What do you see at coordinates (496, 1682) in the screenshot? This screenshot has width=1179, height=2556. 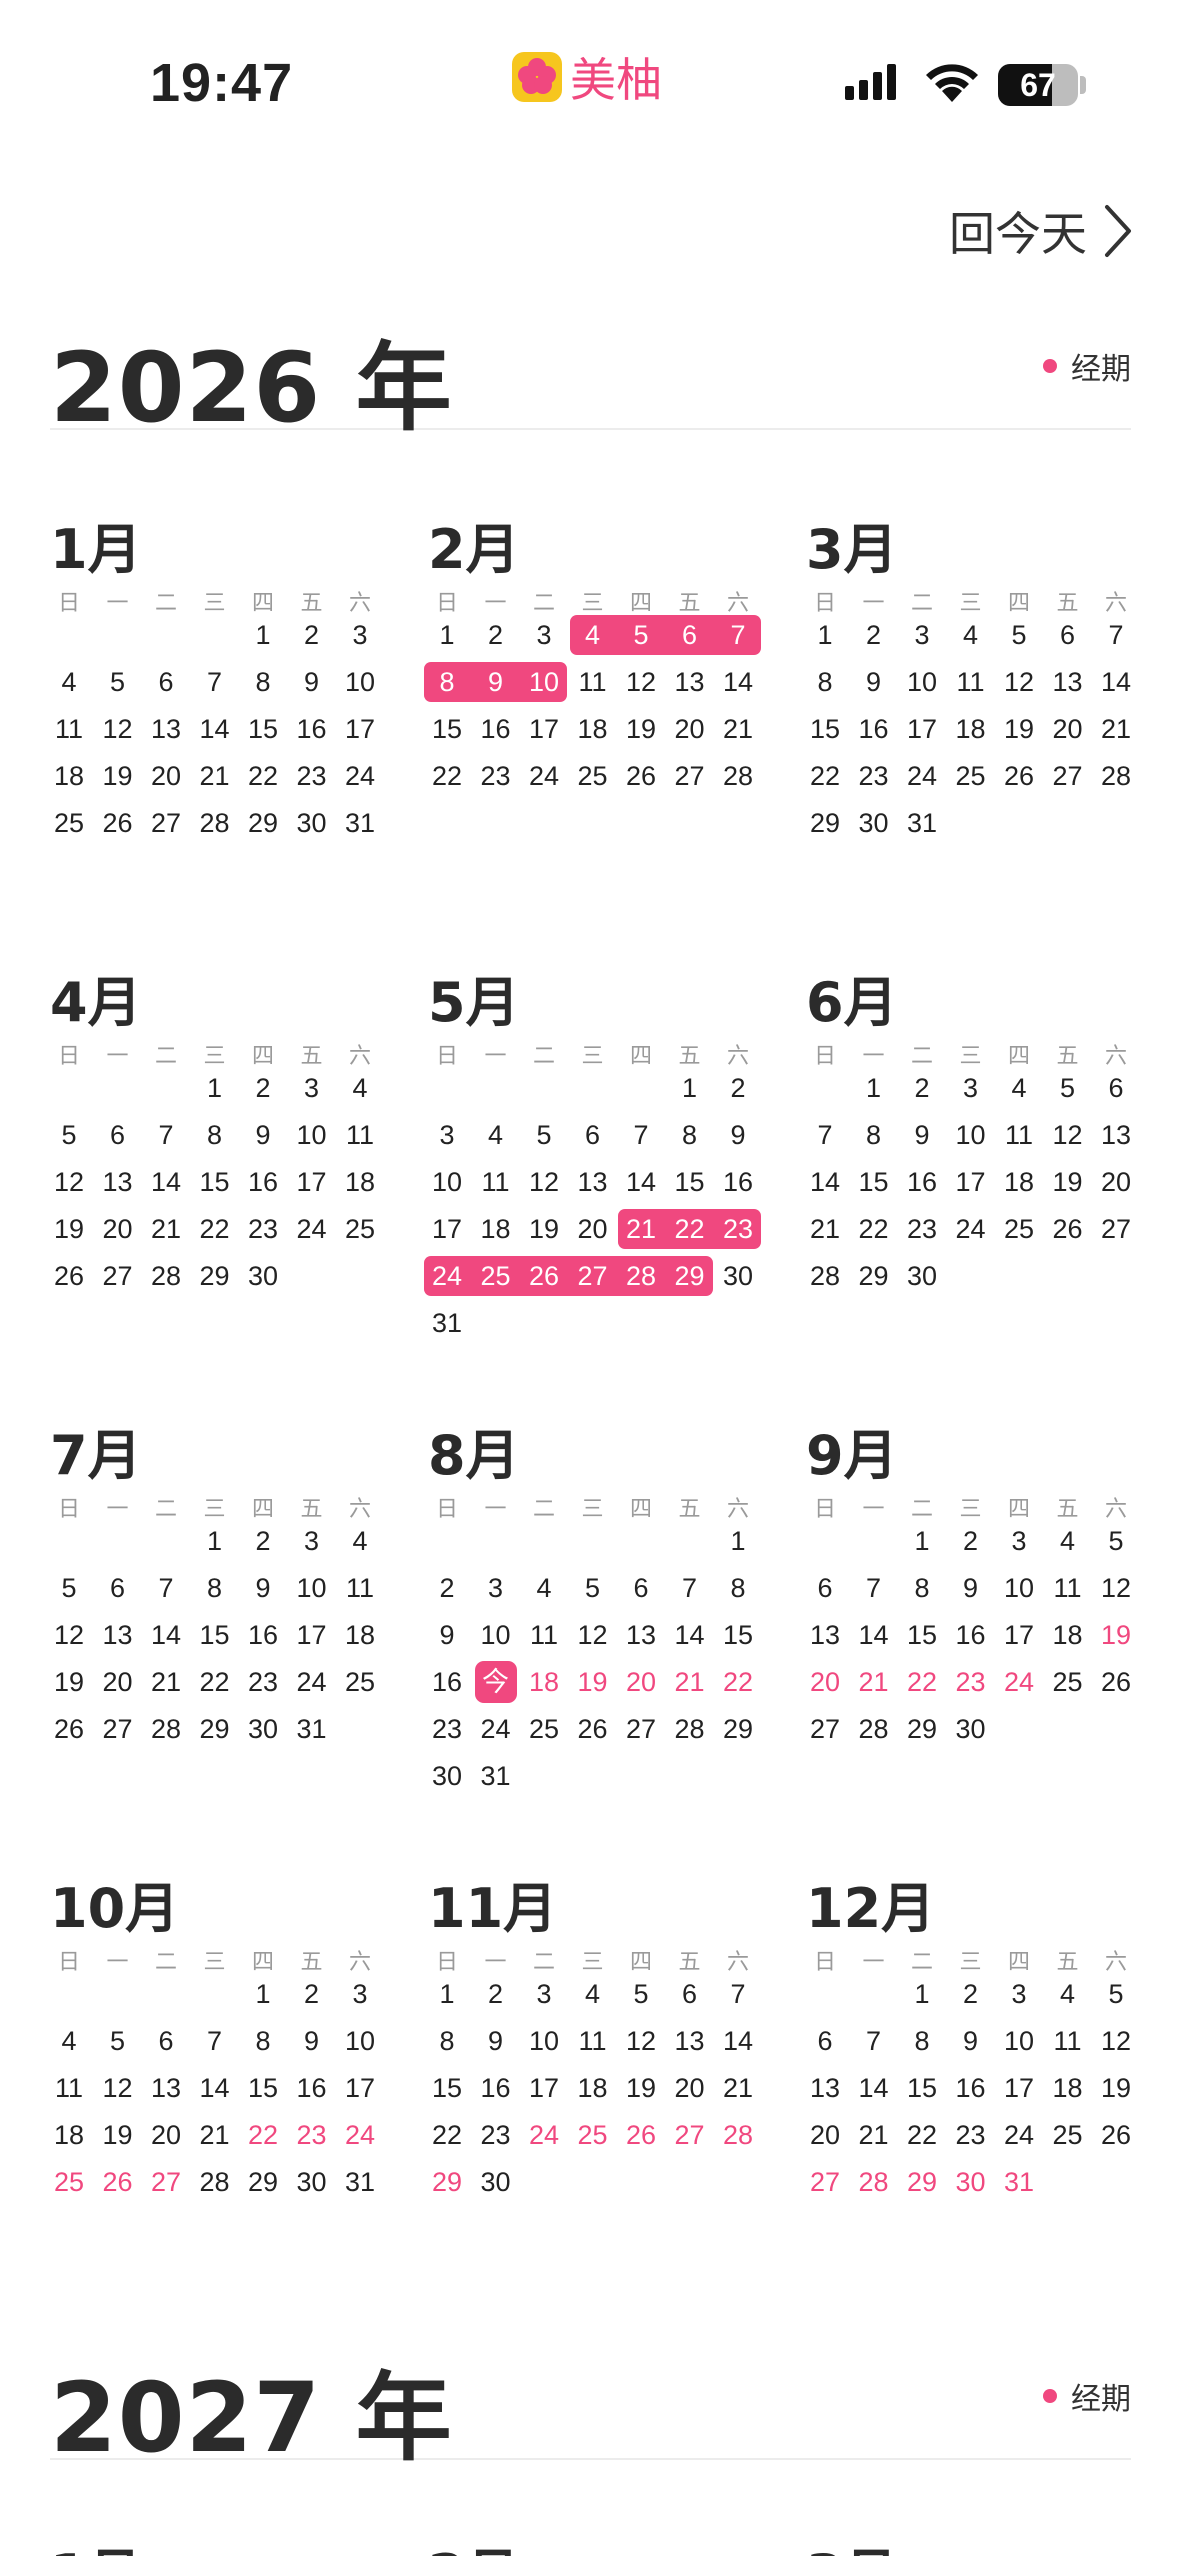 I see `today-day-cell: 今` at bounding box center [496, 1682].